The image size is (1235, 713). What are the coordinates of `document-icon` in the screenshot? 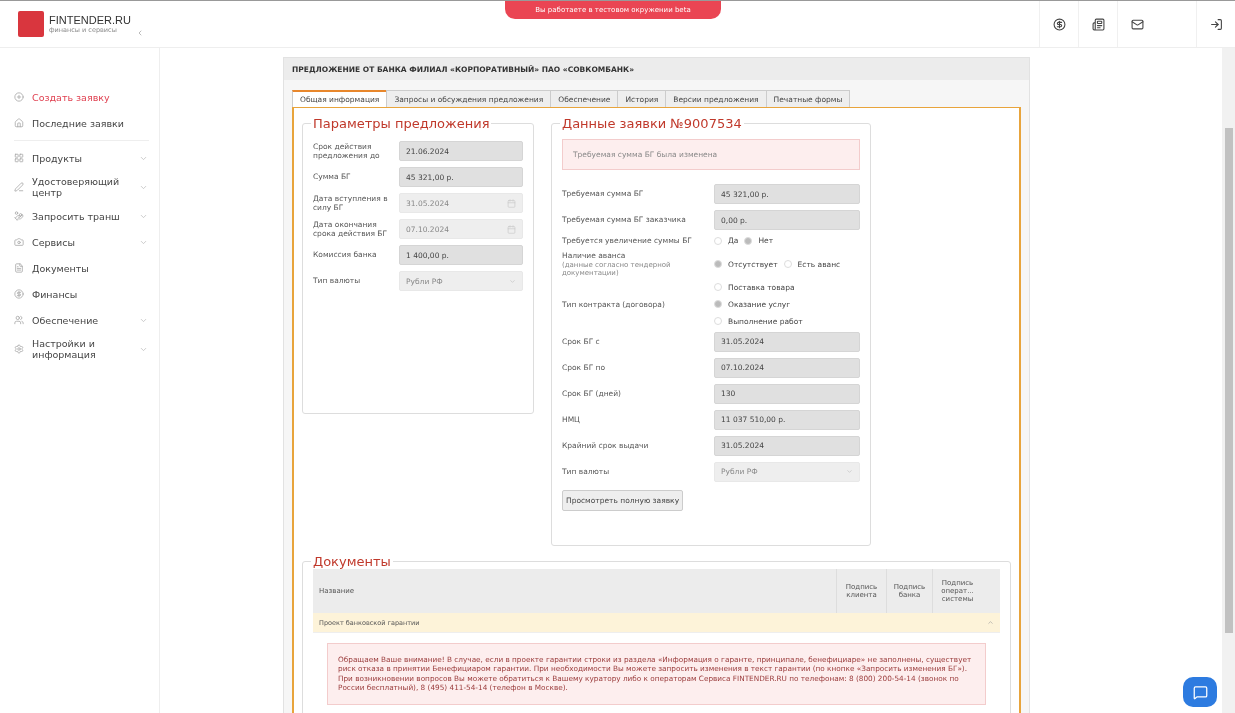 It's located at (19, 268).